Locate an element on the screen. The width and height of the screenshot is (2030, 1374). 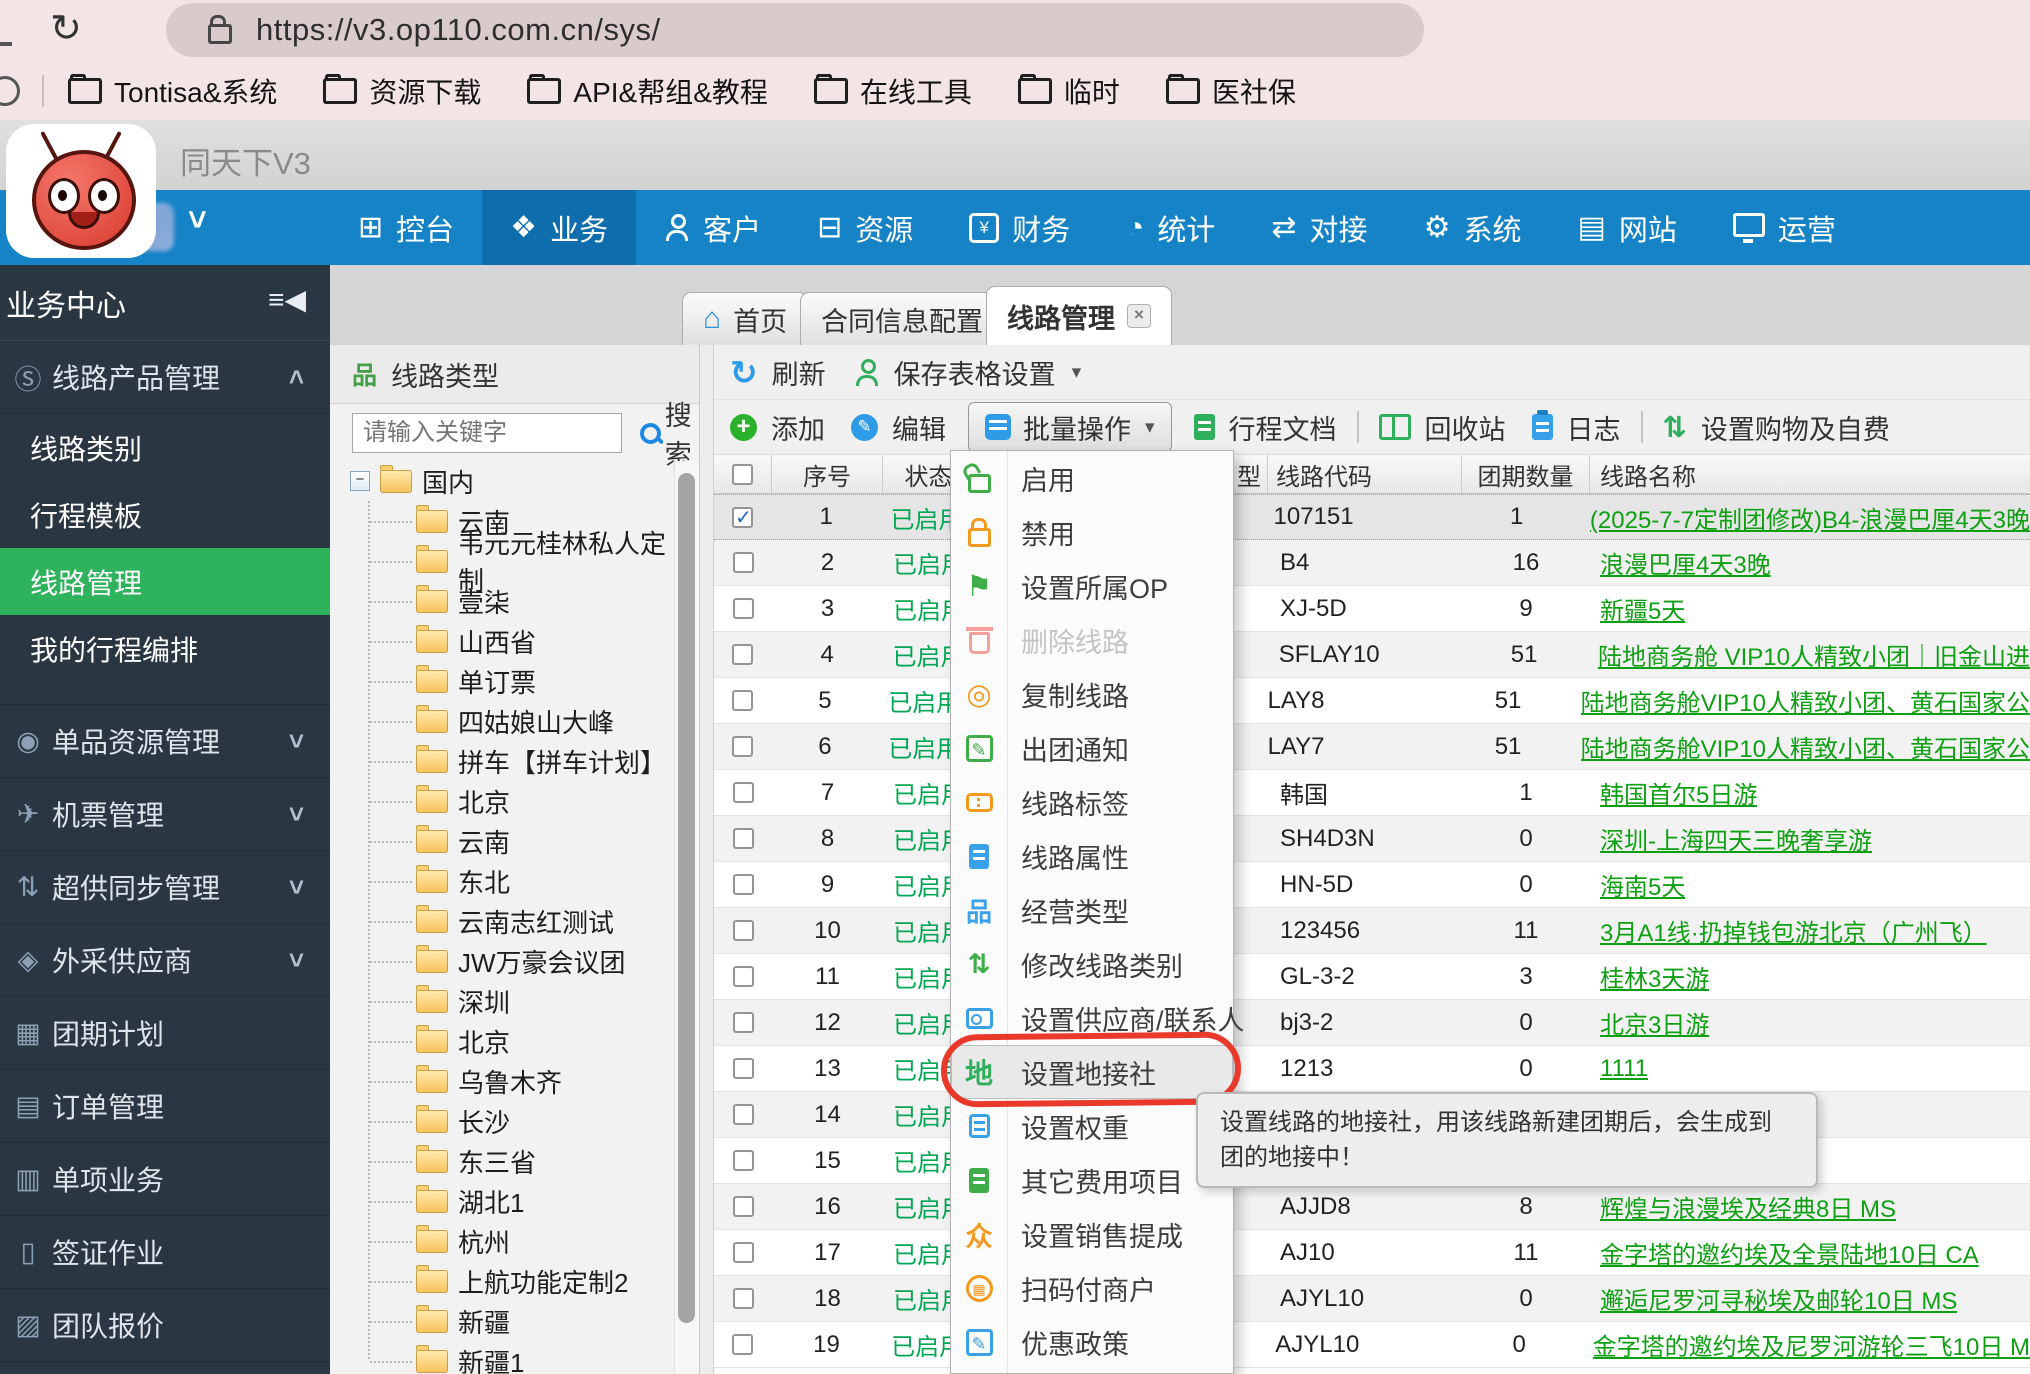
menu-item-set-ground-agency: 地设置地接社 is located at coordinates (1092, 1072).